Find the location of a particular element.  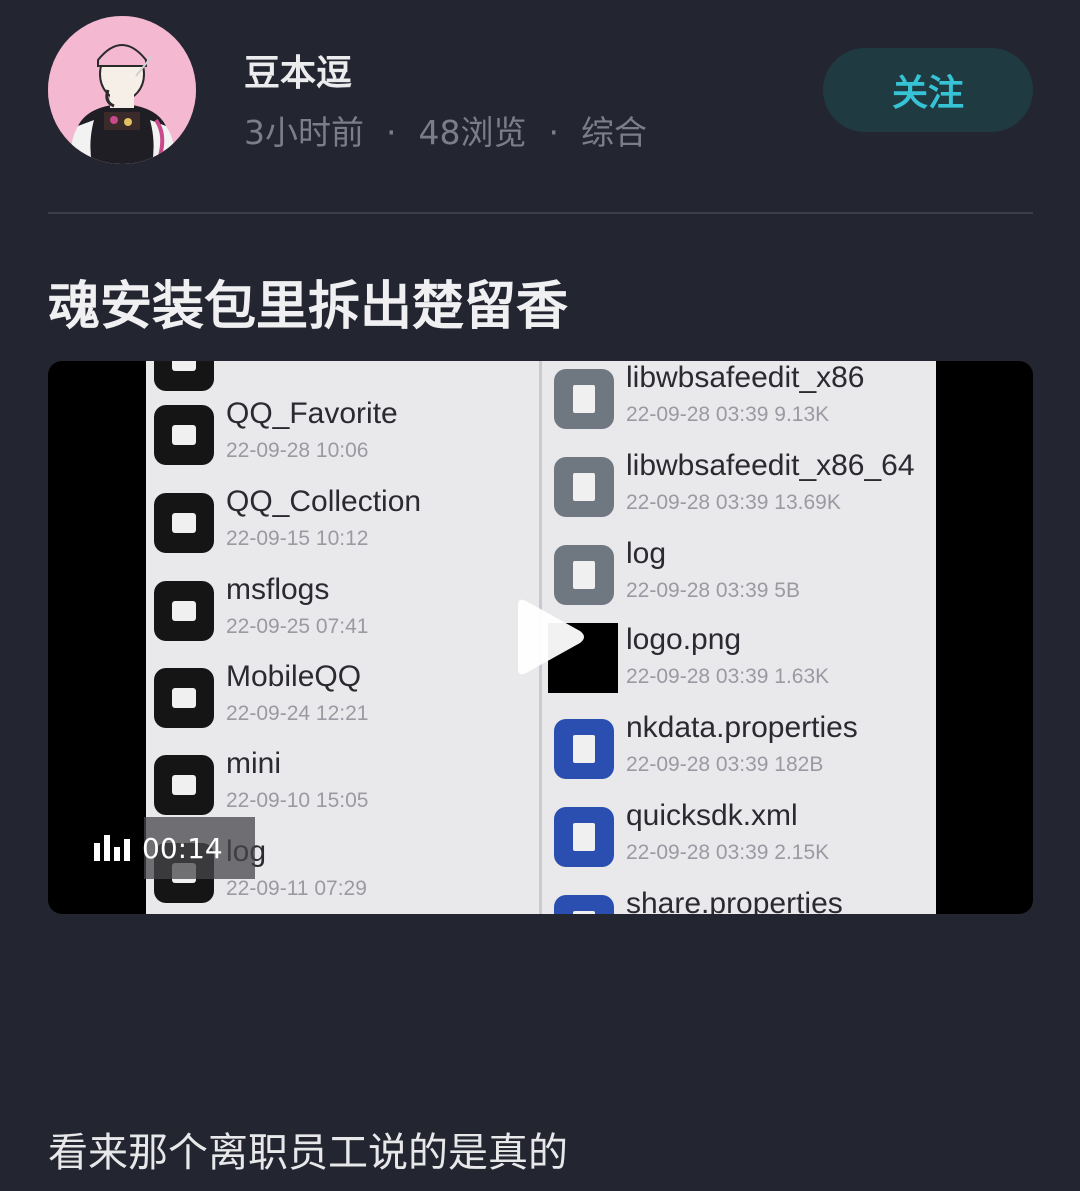

avatar-illustration is located at coordinates (122, 90).